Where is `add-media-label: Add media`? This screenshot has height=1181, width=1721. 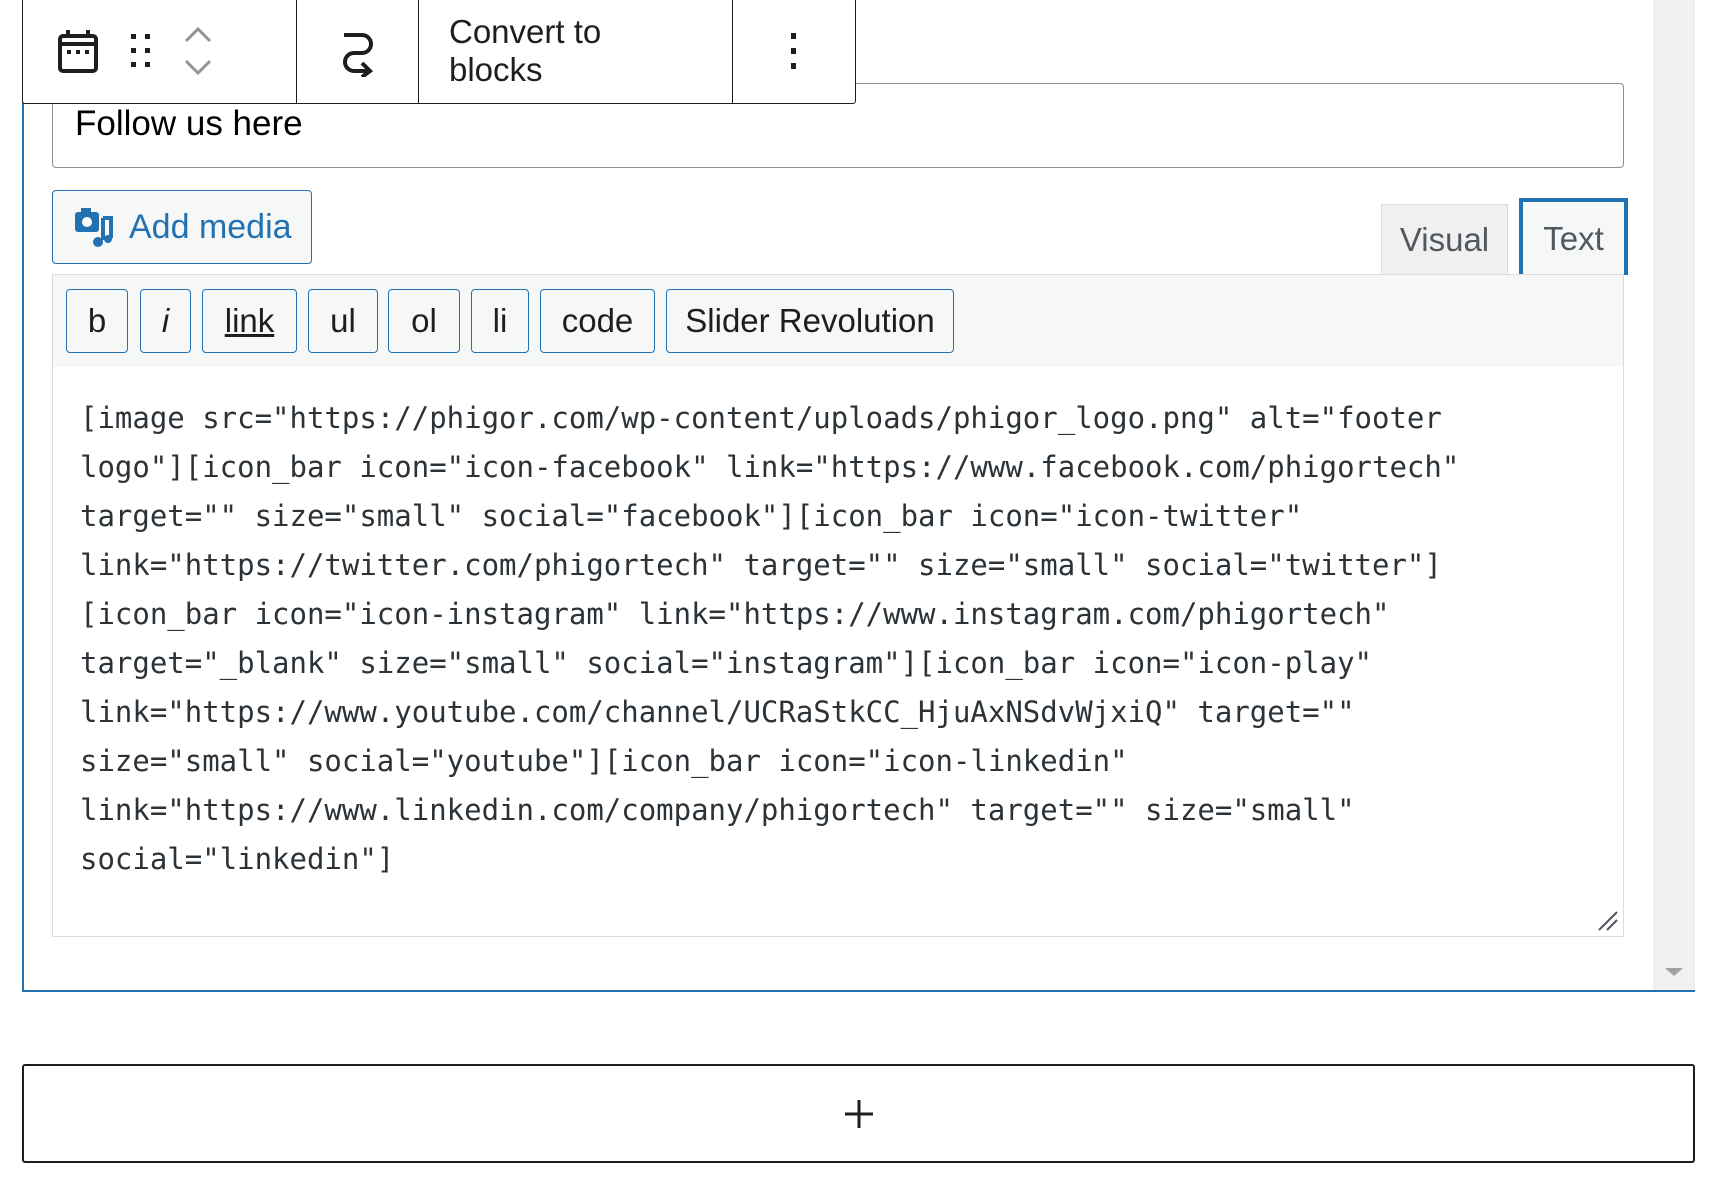 add-media-label: Add media is located at coordinates (210, 226).